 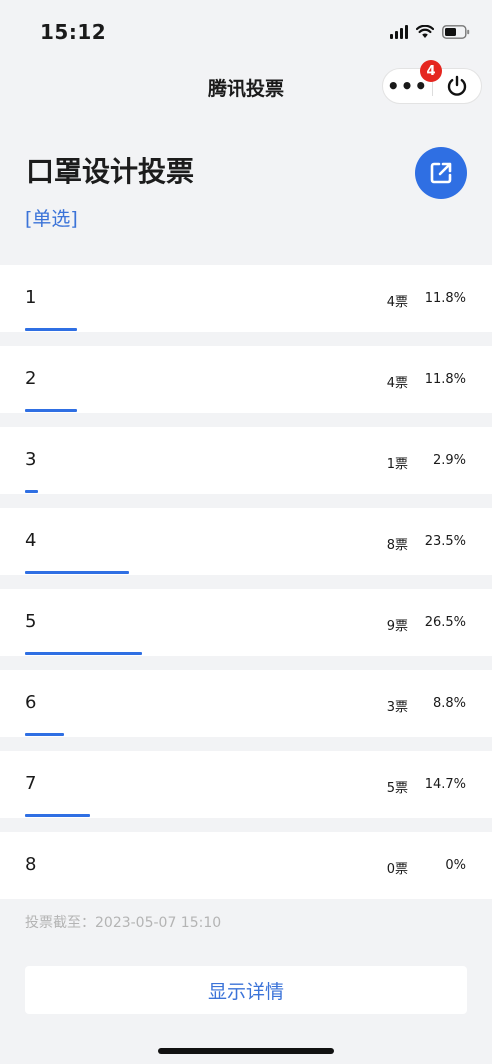 What do you see at coordinates (246, 88) in the screenshot?
I see `nav-bar: 腾讯投票 •••` at bounding box center [246, 88].